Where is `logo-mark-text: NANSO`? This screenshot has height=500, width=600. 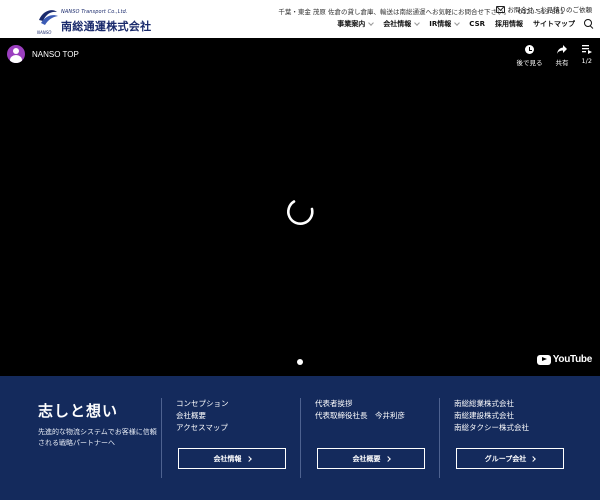
logo-mark-text: NANSO is located at coordinates (44, 32).